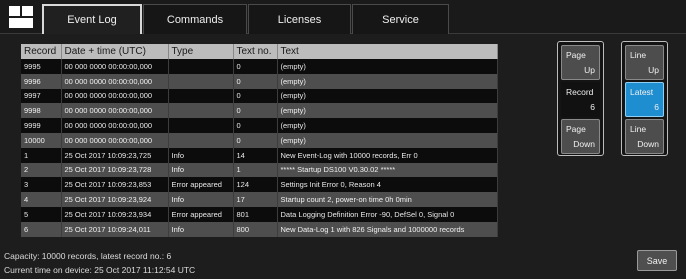 The image size is (686, 279). What do you see at coordinates (592, 107) in the screenshot?
I see `record-value: 6` at bounding box center [592, 107].